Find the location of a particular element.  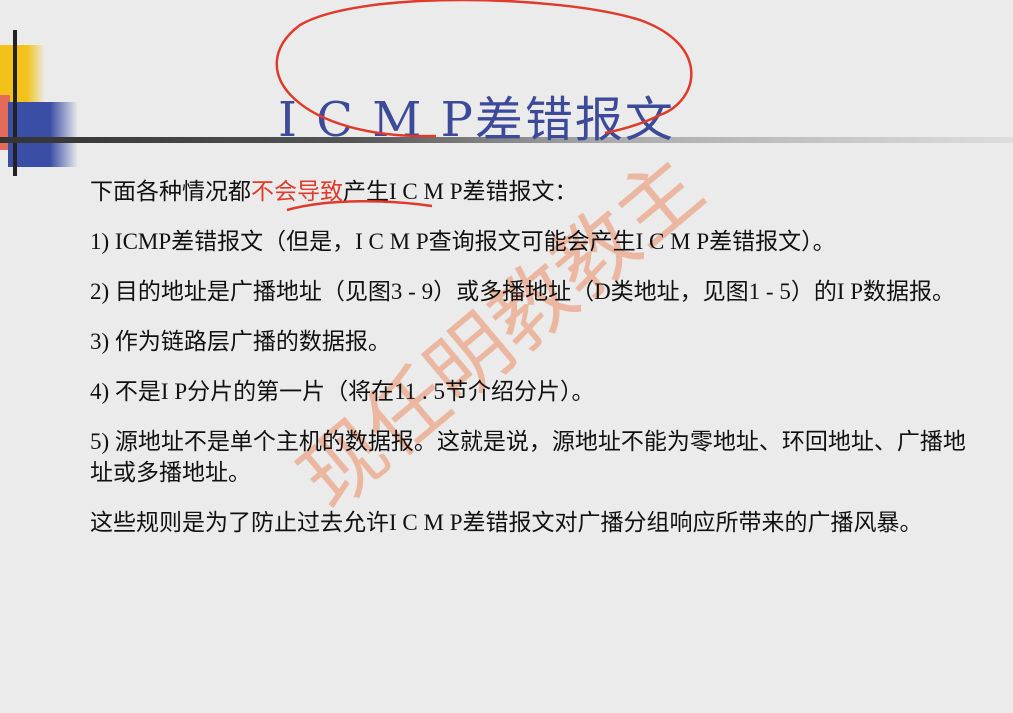

annotation-underline is located at coordinates (359, 205).